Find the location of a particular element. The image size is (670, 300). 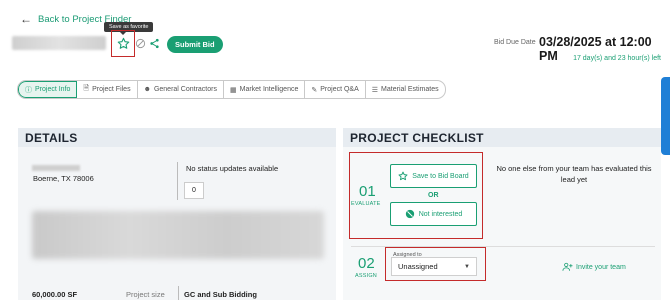

caret-down-icon: ▼ is located at coordinates (467, 266).